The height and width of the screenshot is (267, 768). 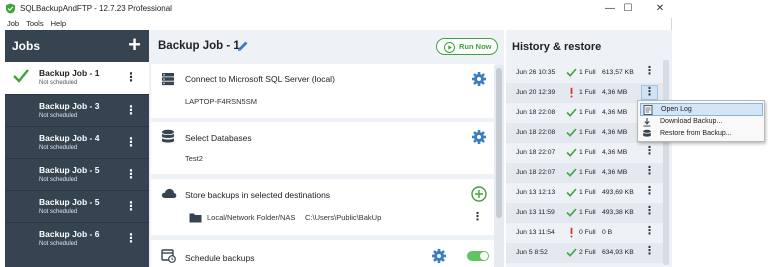 I want to click on add-job-button: +, so click(x=134, y=45).